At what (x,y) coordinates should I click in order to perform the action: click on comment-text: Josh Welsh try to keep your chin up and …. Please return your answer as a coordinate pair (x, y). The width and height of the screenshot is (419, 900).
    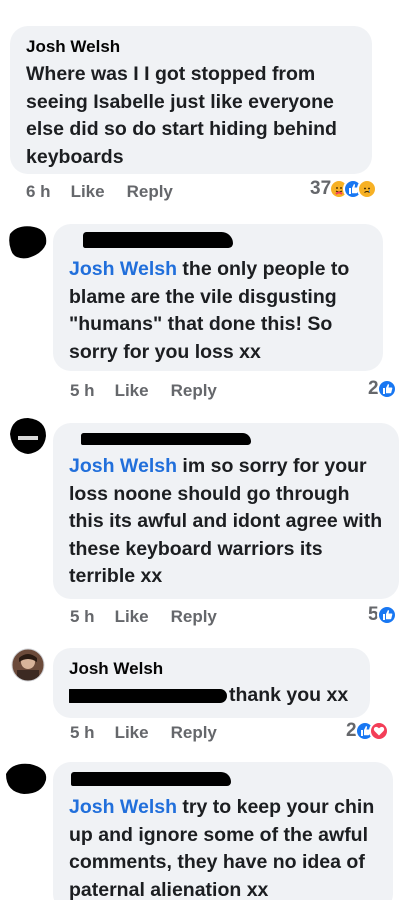
    Looking at the image, I should click on (222, 848).